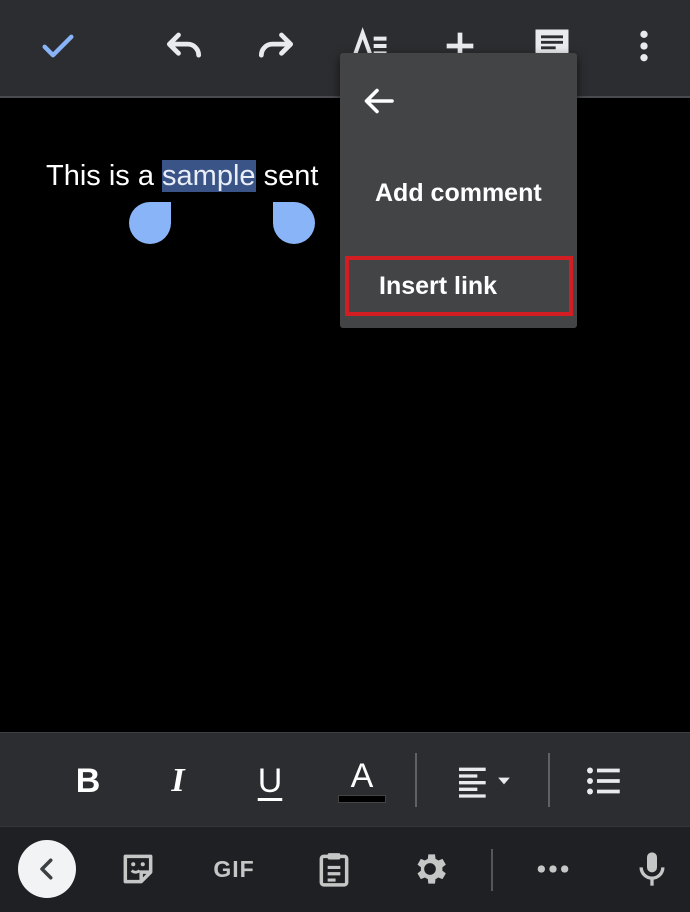 The width and height of the screenshot is (690, 912). I want to click on menu-back-button, so click(380, 101).